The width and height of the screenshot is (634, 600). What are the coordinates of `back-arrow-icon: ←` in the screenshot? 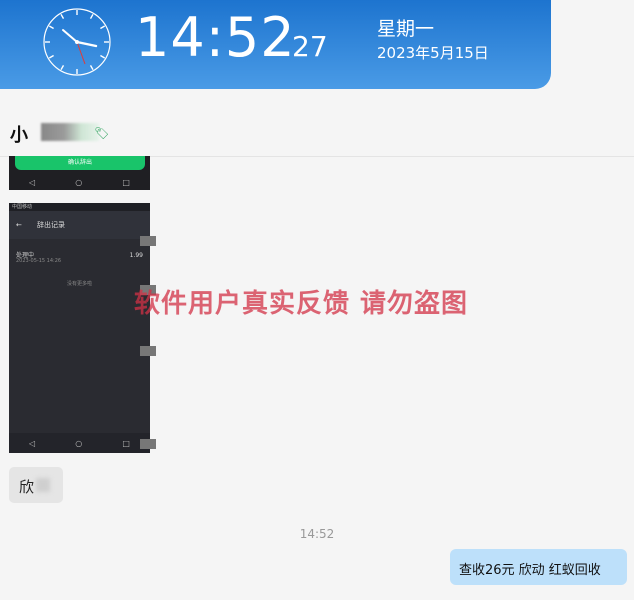 It's located at (19, 225).